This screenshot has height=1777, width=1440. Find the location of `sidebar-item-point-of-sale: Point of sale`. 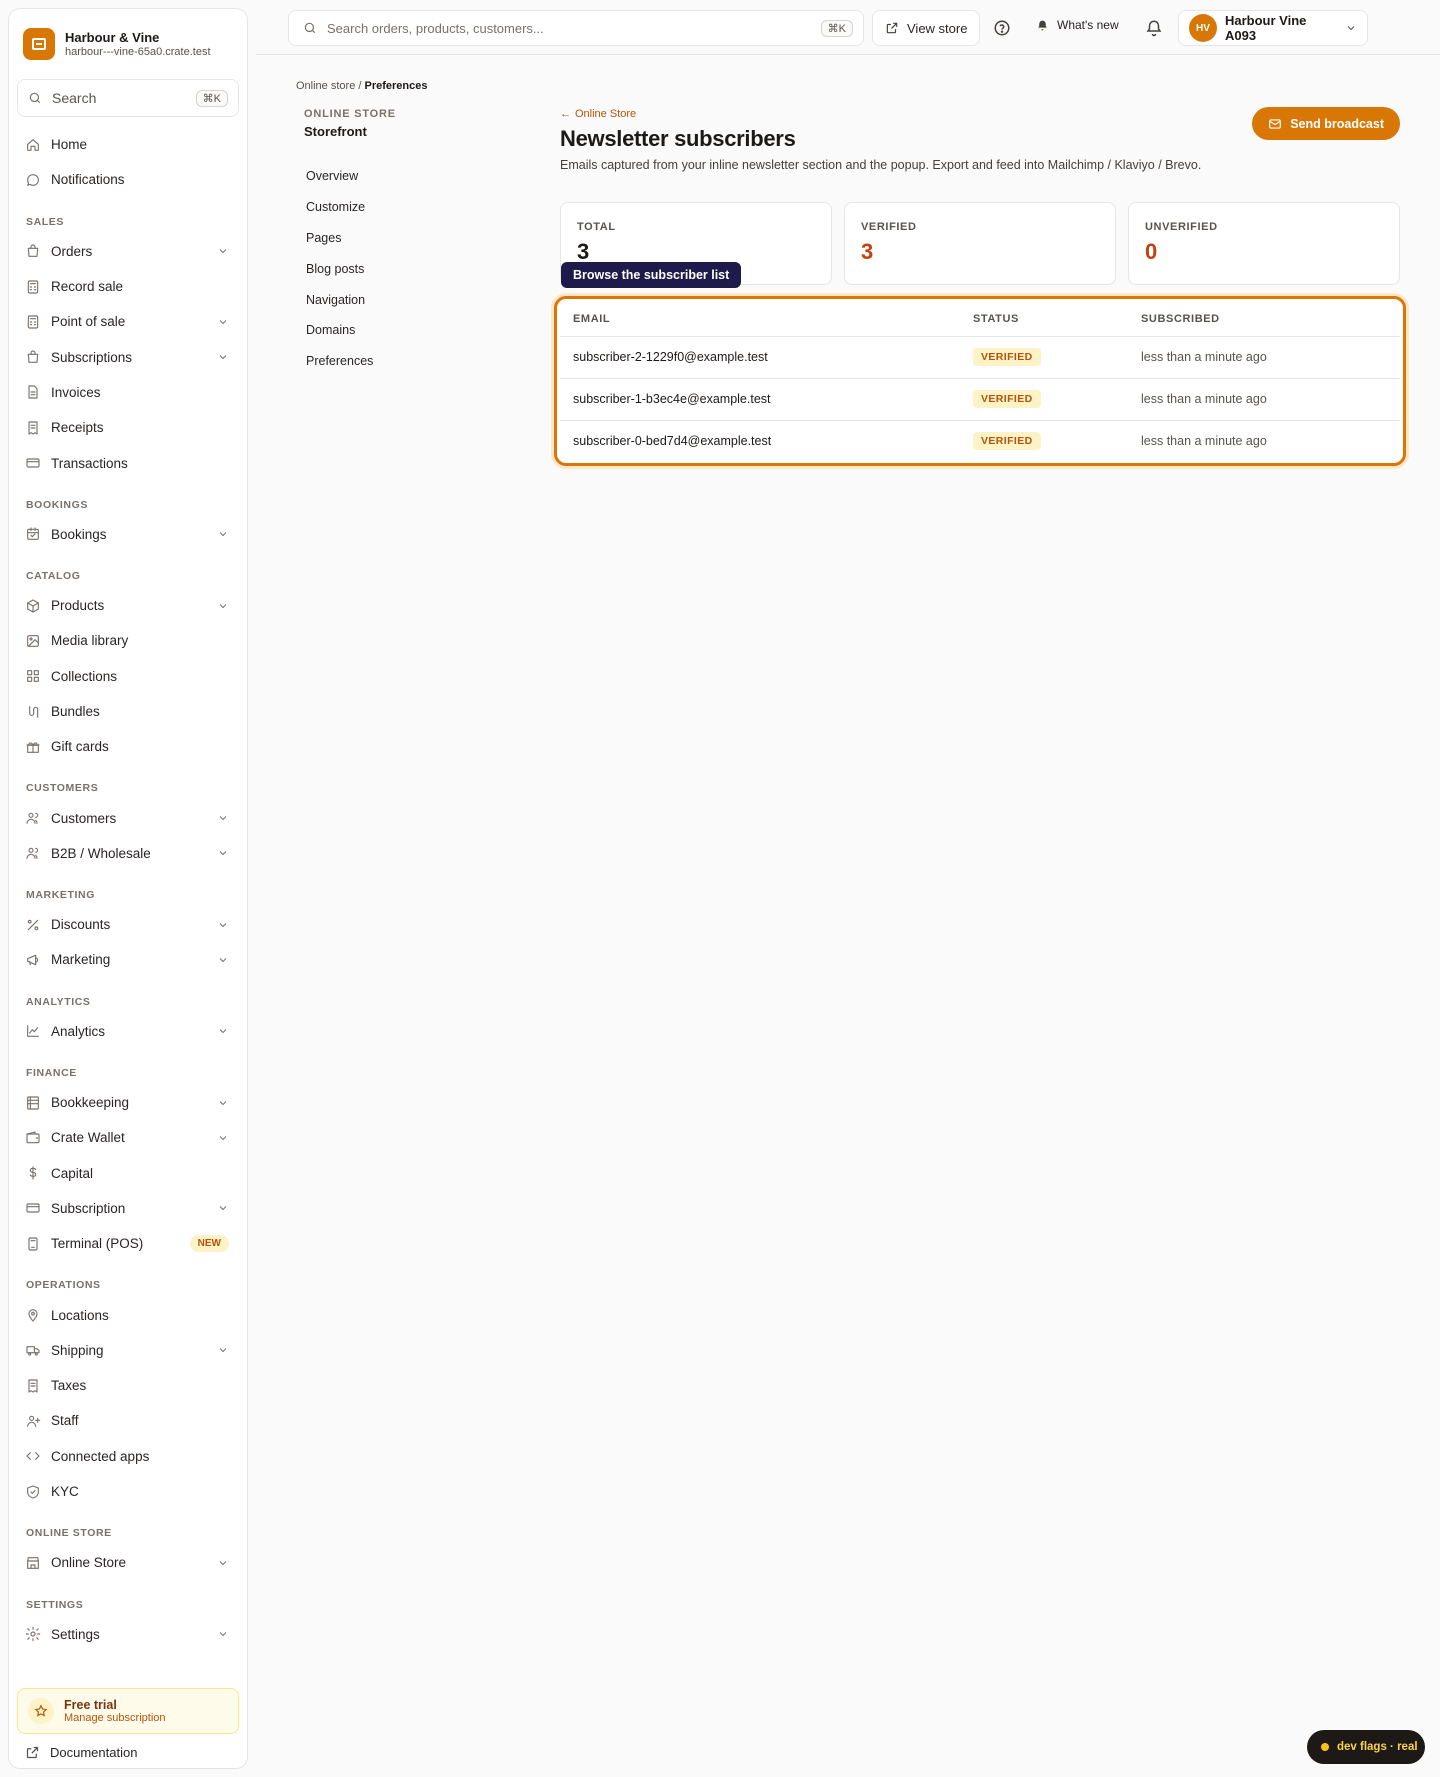

sidebar-item-point-of-sale: Point of sale is located at coordinates (128, 321).